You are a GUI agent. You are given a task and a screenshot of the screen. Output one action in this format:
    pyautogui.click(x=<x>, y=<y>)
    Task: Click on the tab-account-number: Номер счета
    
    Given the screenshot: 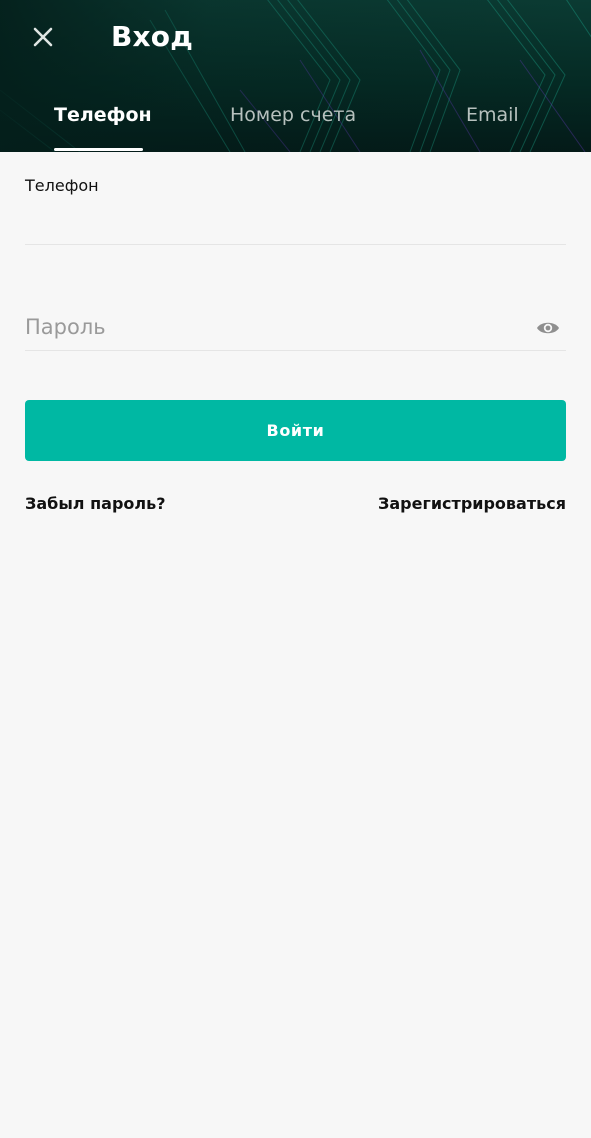 What is the action you would take?
    pyautogui.click(x=293, y=115)
    